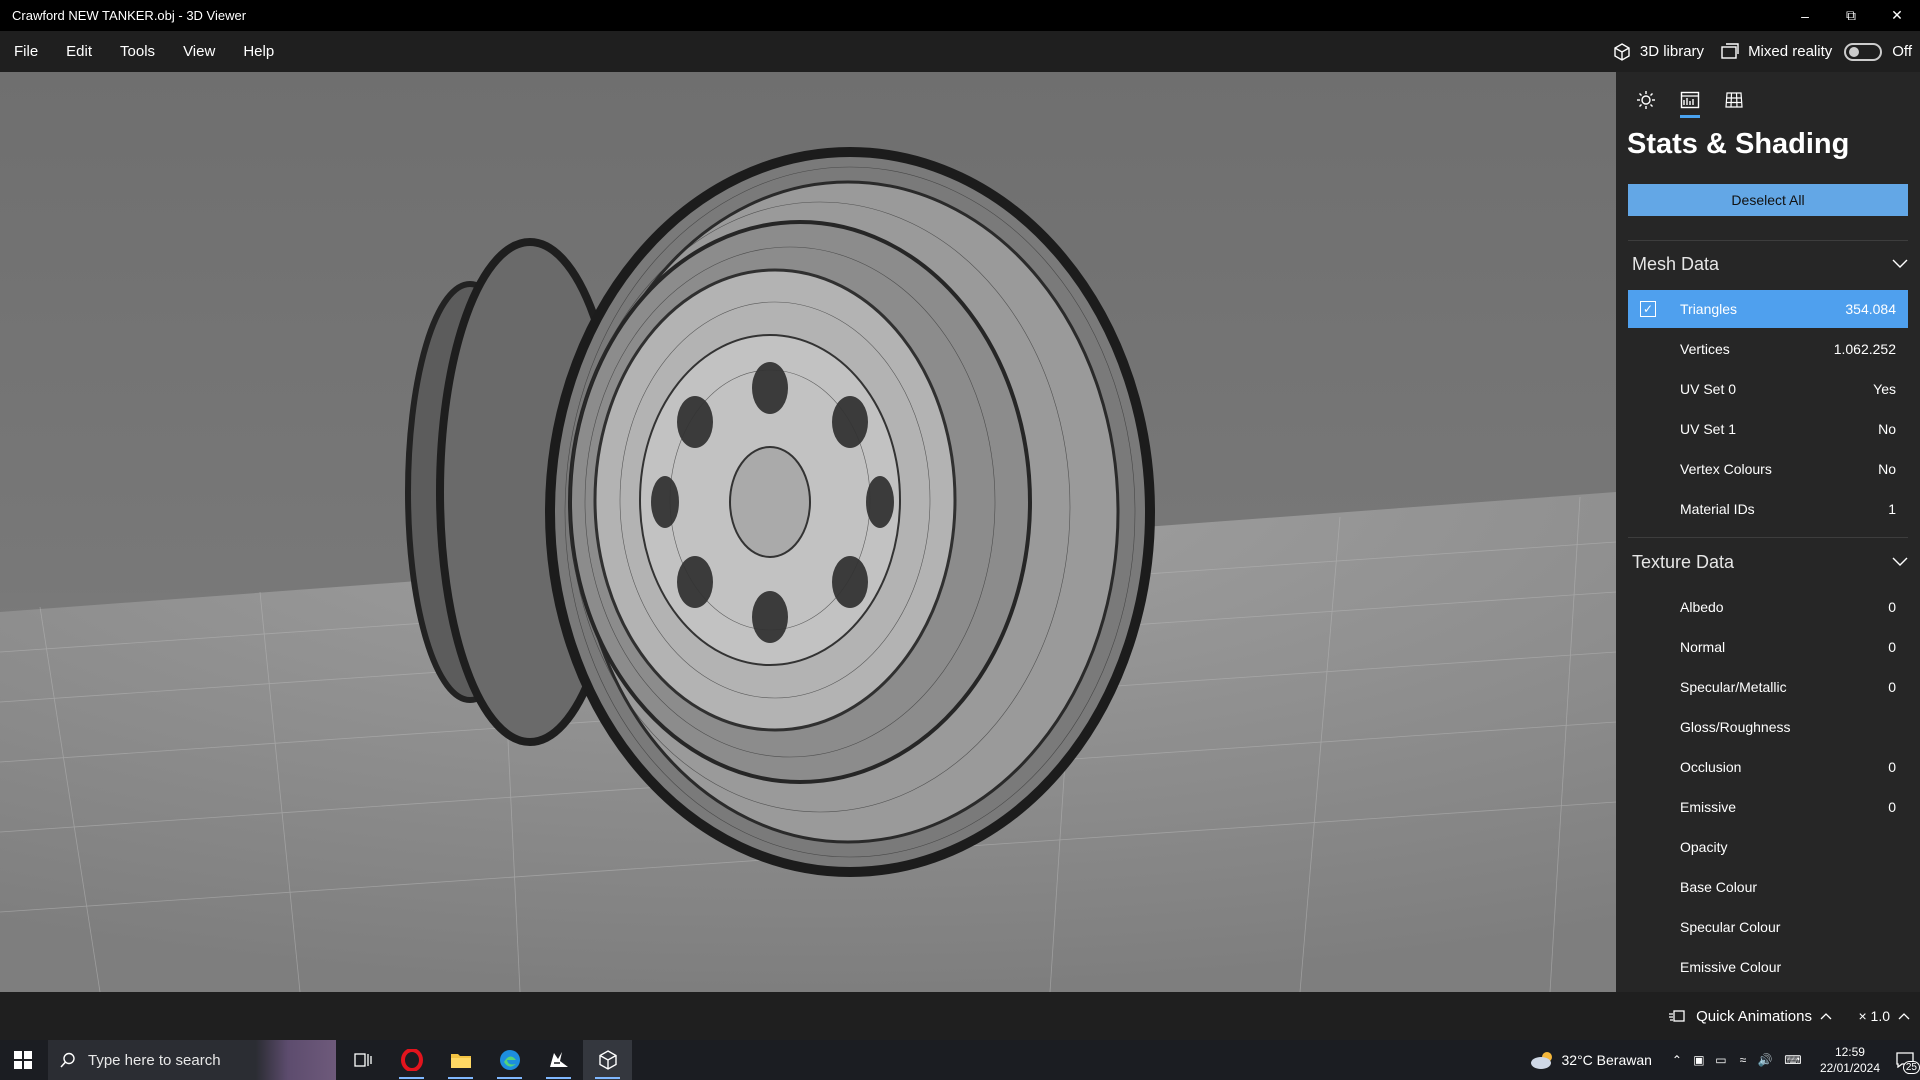 The height and width of the screenshot is (1080, 1920). Describe the element at coordinates (960, 1060) in the screenshot. I see `taskbar: Type here to search 32°C Berawan ⌃ ▣ ▭ ≈` at that location.